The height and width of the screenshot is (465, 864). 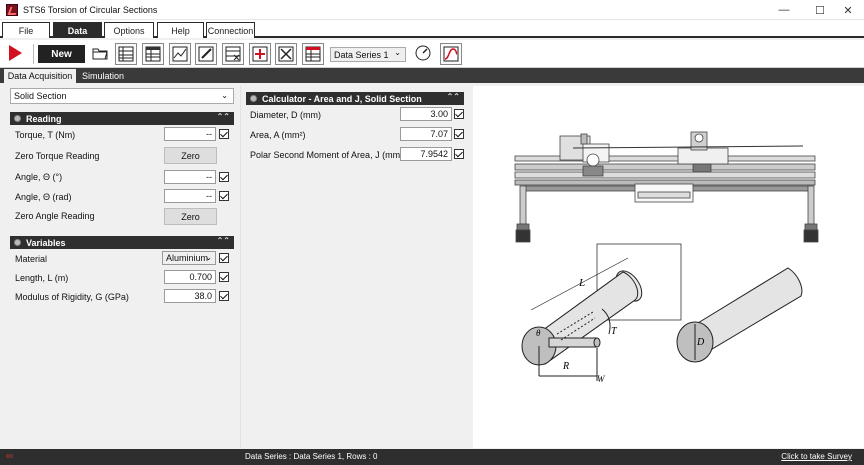 What do you see at coordinates (565, 366) in the screenshot?
I see `diagram-label-radius: R` at bounding box center [565, 366].